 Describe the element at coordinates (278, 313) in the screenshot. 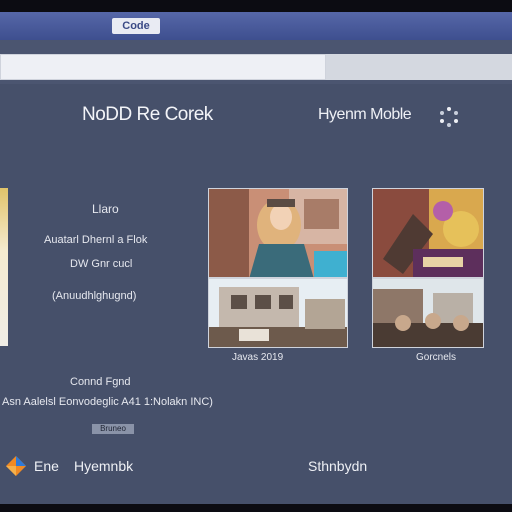

I see `thumbnail-street` at that location.